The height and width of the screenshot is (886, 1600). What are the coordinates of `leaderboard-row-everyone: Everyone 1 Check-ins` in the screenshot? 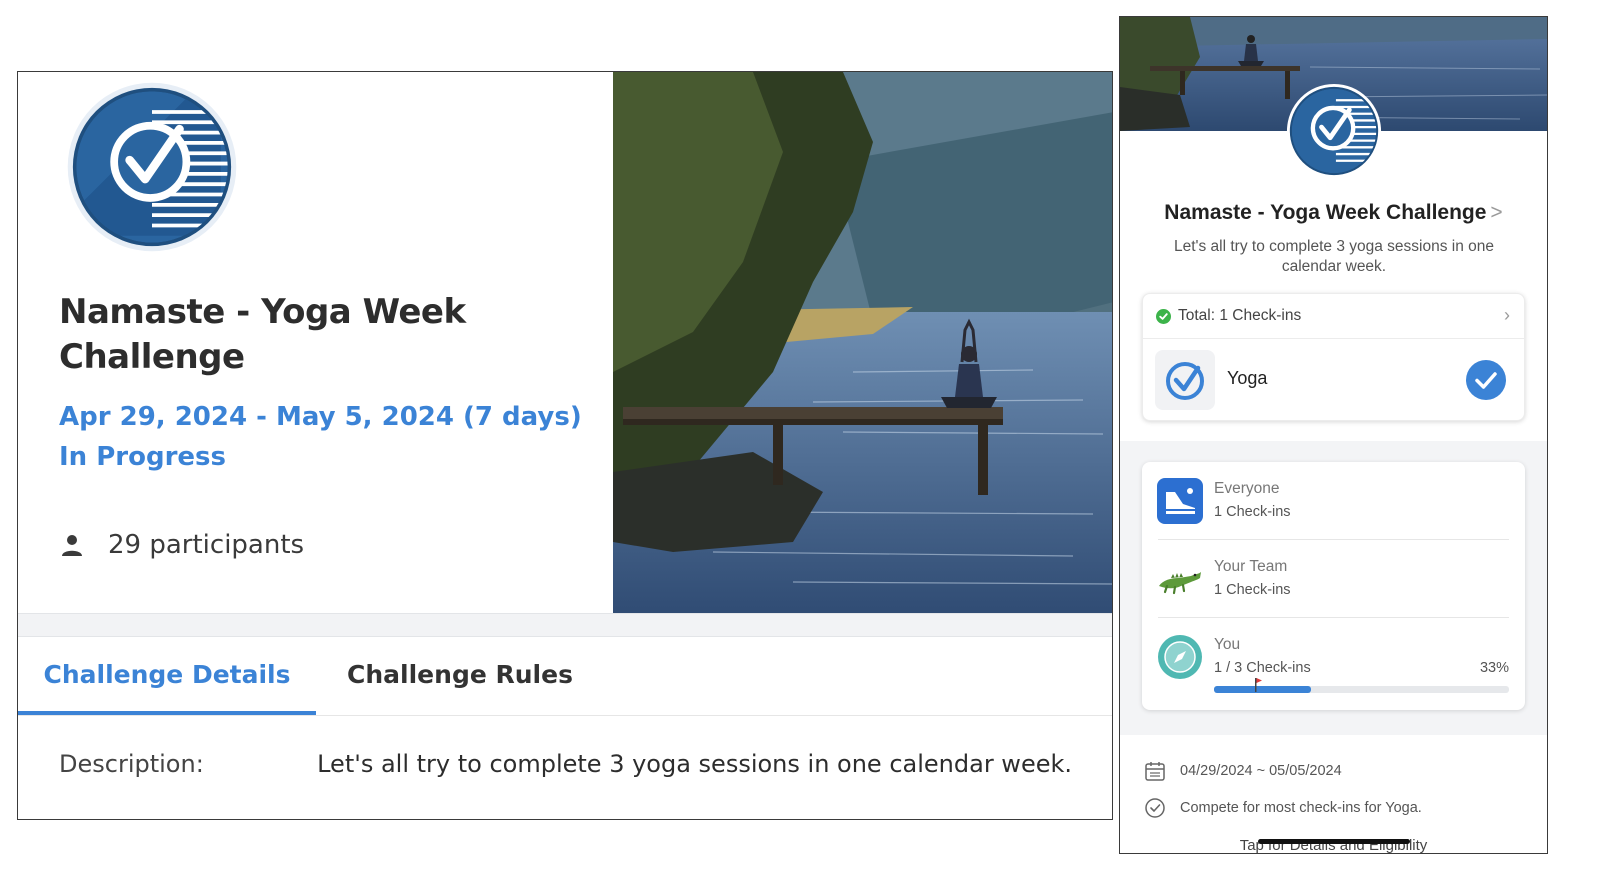 It's located at (1333, 501).